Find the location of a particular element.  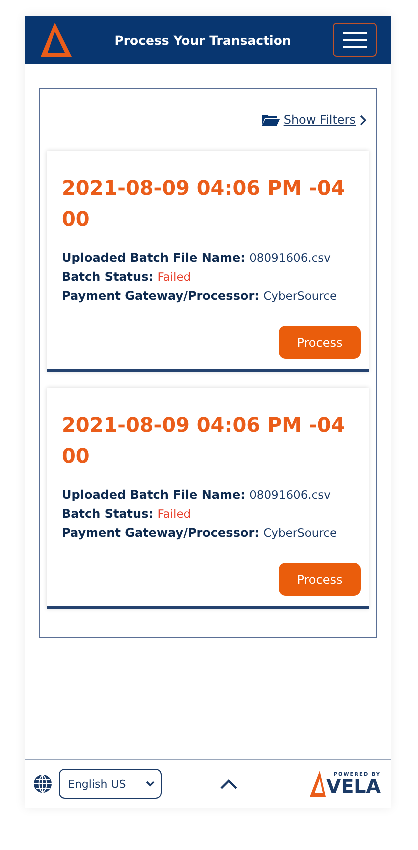

scroll-up-icon is located at coordinates (229, 784).